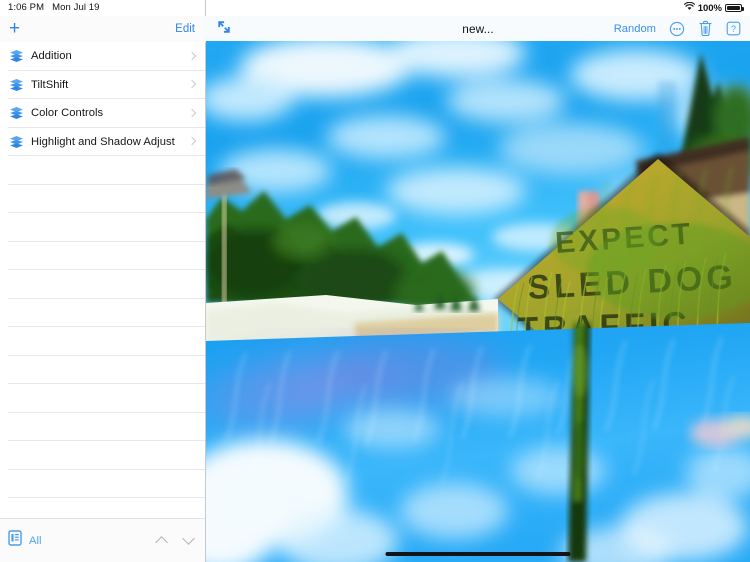 The width and height of the screenshot is (750, 562). Describe the element at coordinates (35, 540) in the screenshot. I see `filter-all-label: All` at that location.